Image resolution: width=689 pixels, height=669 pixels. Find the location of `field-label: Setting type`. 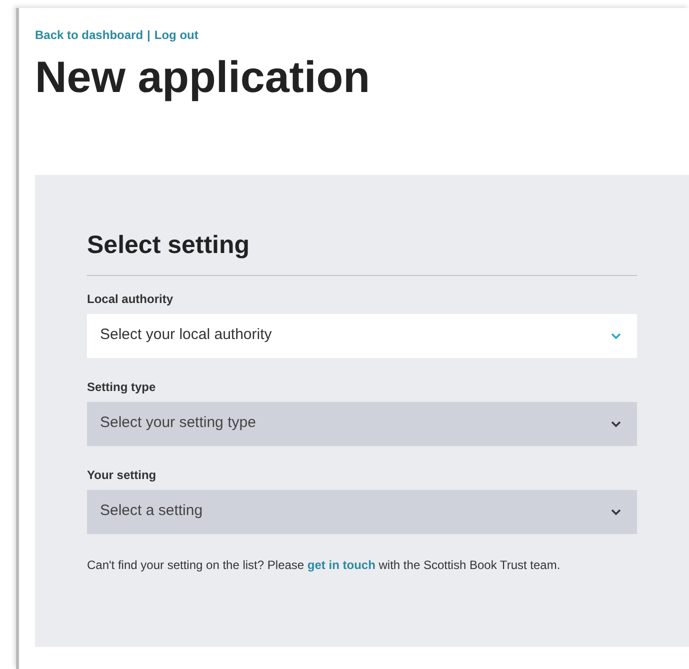

field-label: Setting type is located at coordinates (122, 387).